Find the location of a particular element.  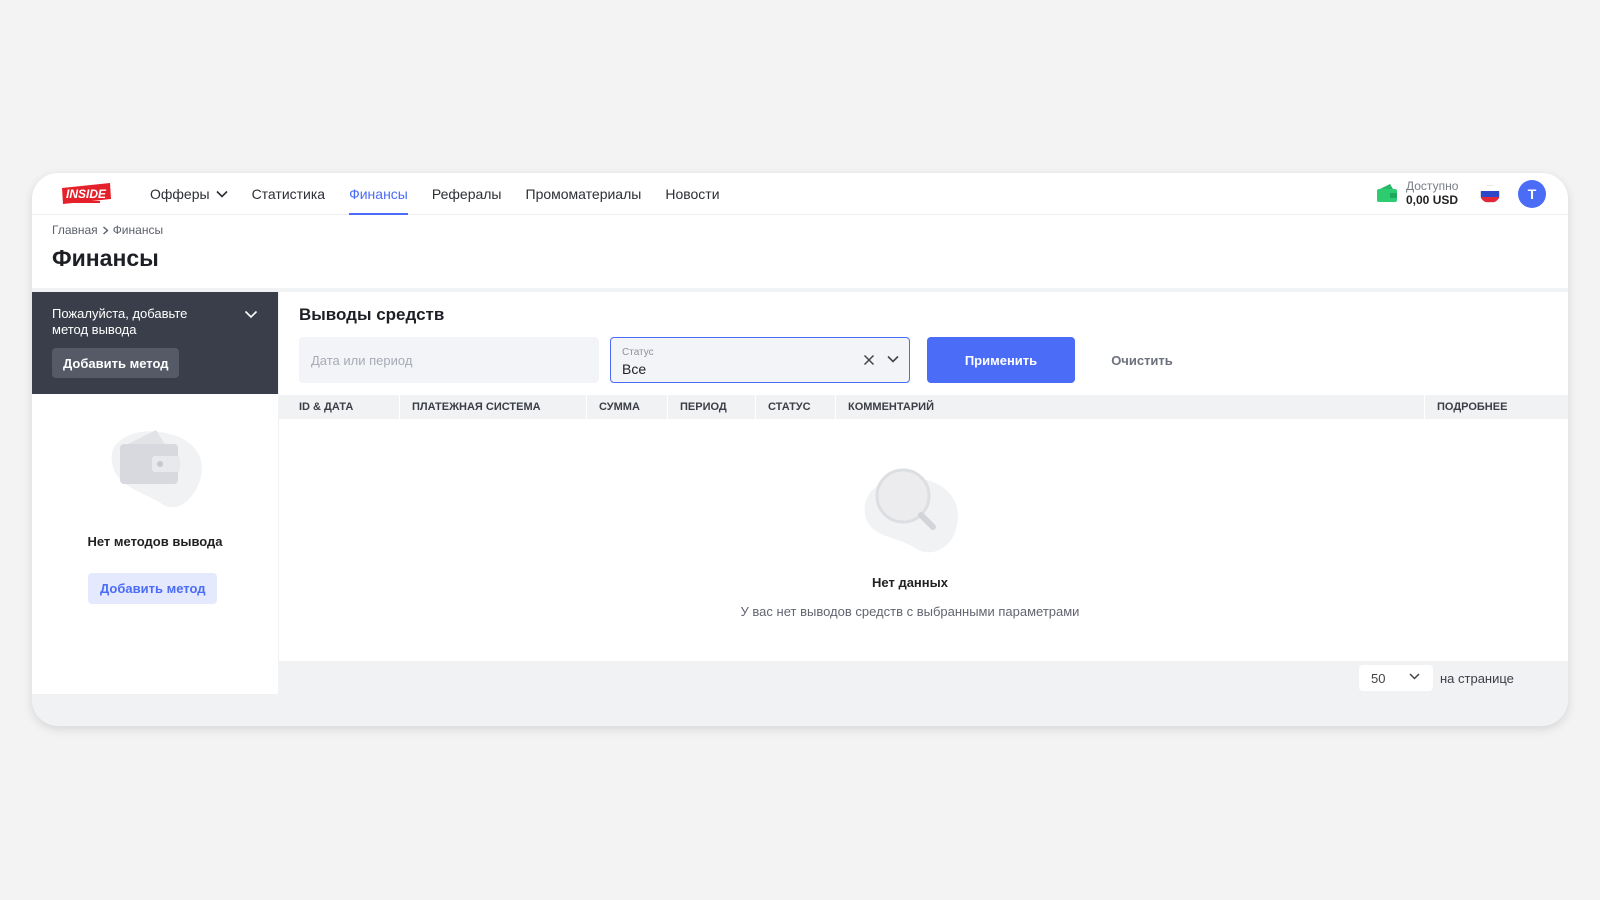

breadcrumb: Главная Финансы is located at coordinates (107, 230).